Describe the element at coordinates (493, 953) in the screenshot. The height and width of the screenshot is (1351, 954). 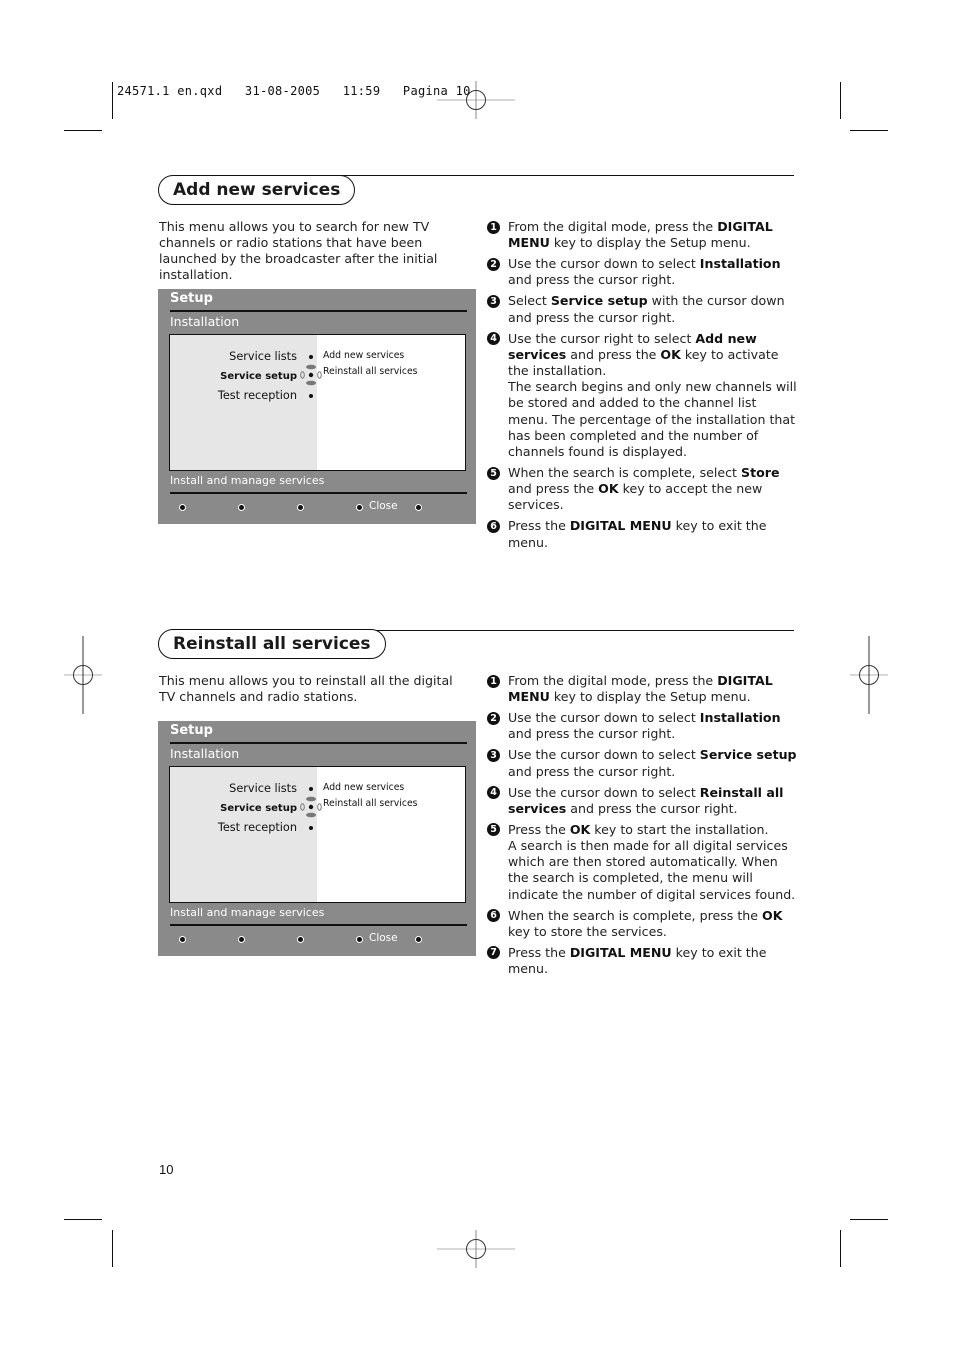
I see `step-number-icon: 7` at that location.